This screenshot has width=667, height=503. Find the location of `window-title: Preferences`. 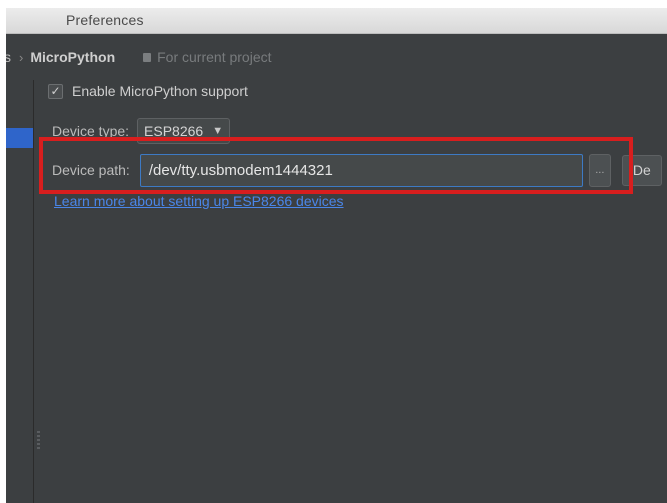

window-title: Preferences is located at coordinates (105, 20).